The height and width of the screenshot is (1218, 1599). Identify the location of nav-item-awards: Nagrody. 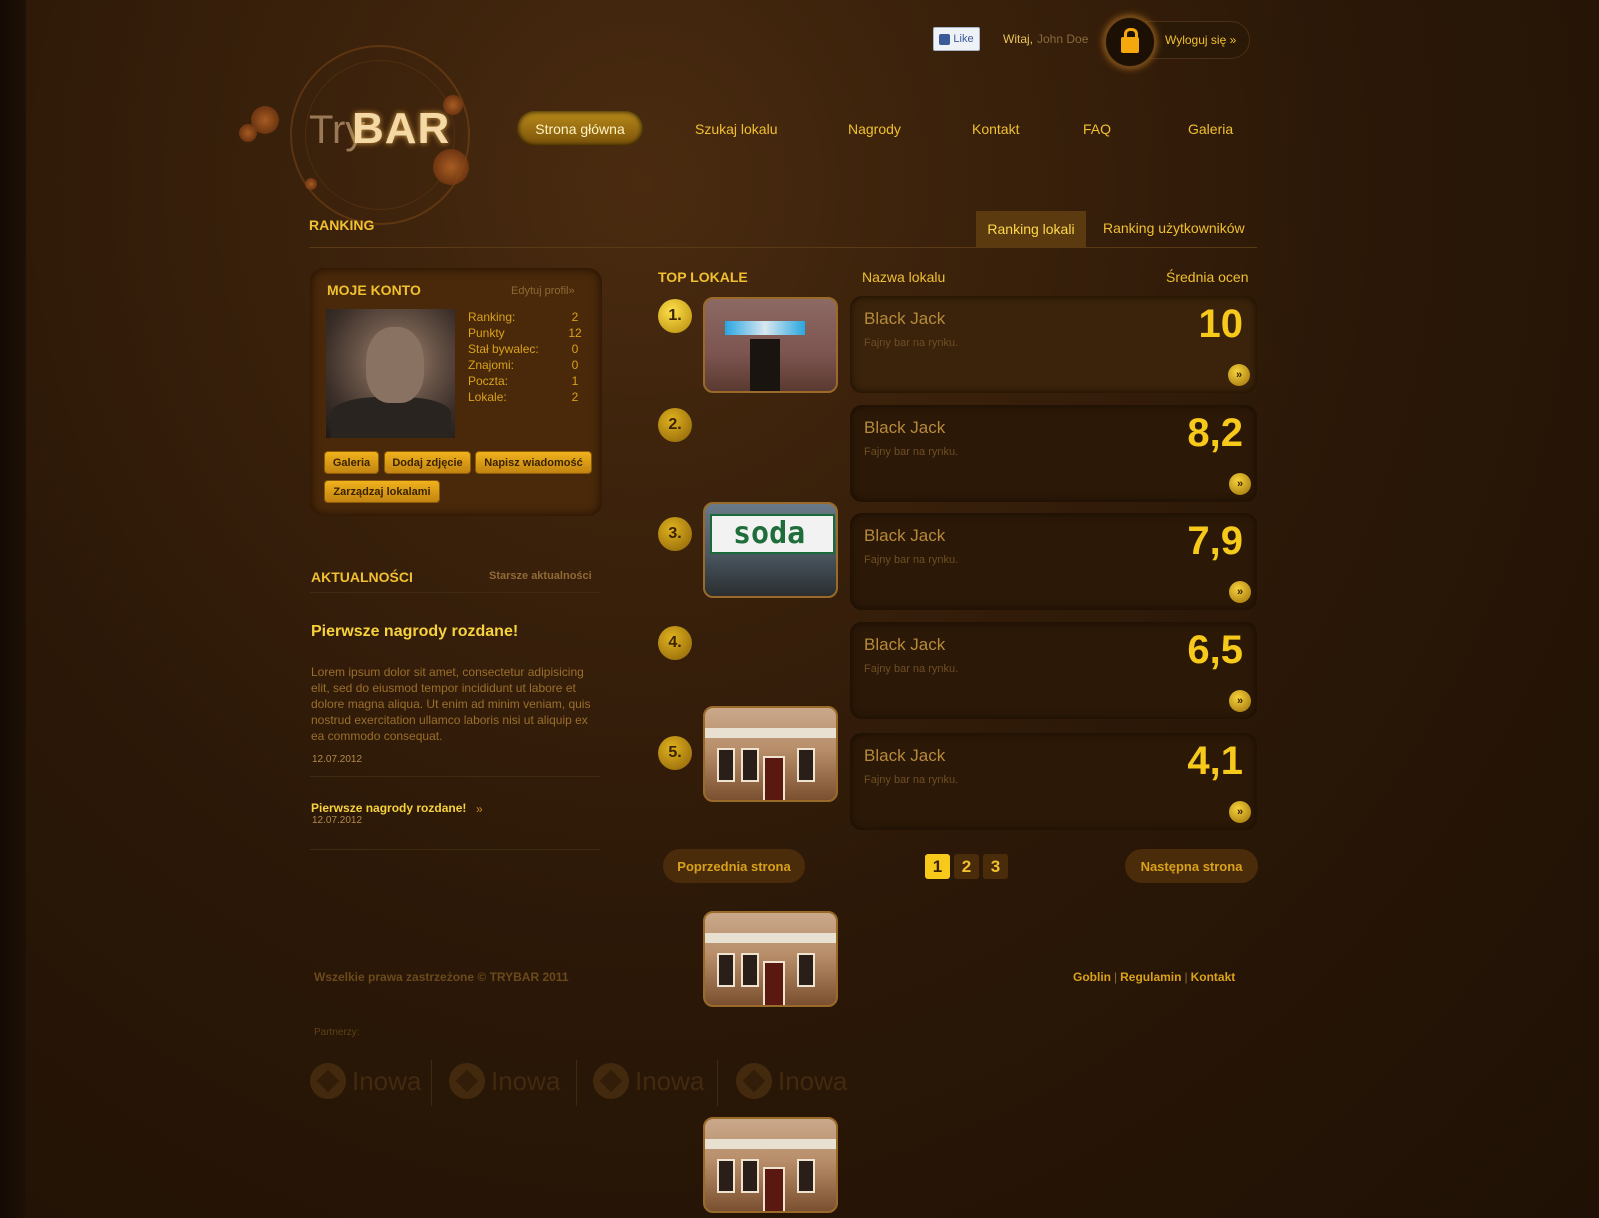
(874, 129).